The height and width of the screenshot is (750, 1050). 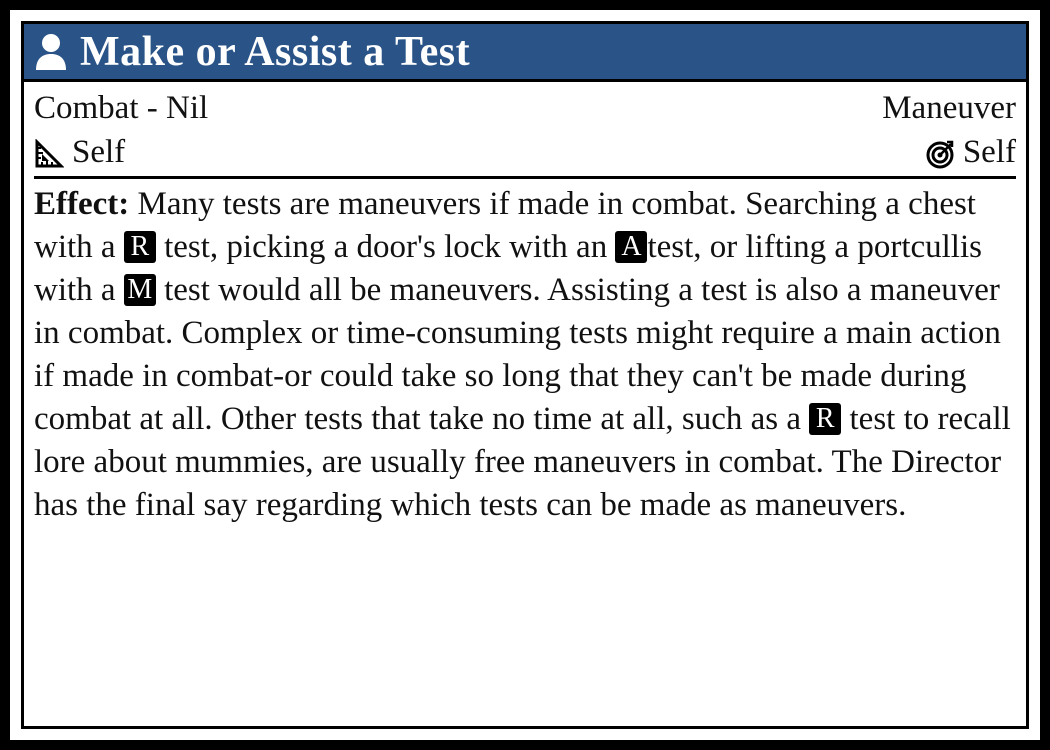 I want to click on keywords-text: Combat - Nil, so click(x=121, y=108).